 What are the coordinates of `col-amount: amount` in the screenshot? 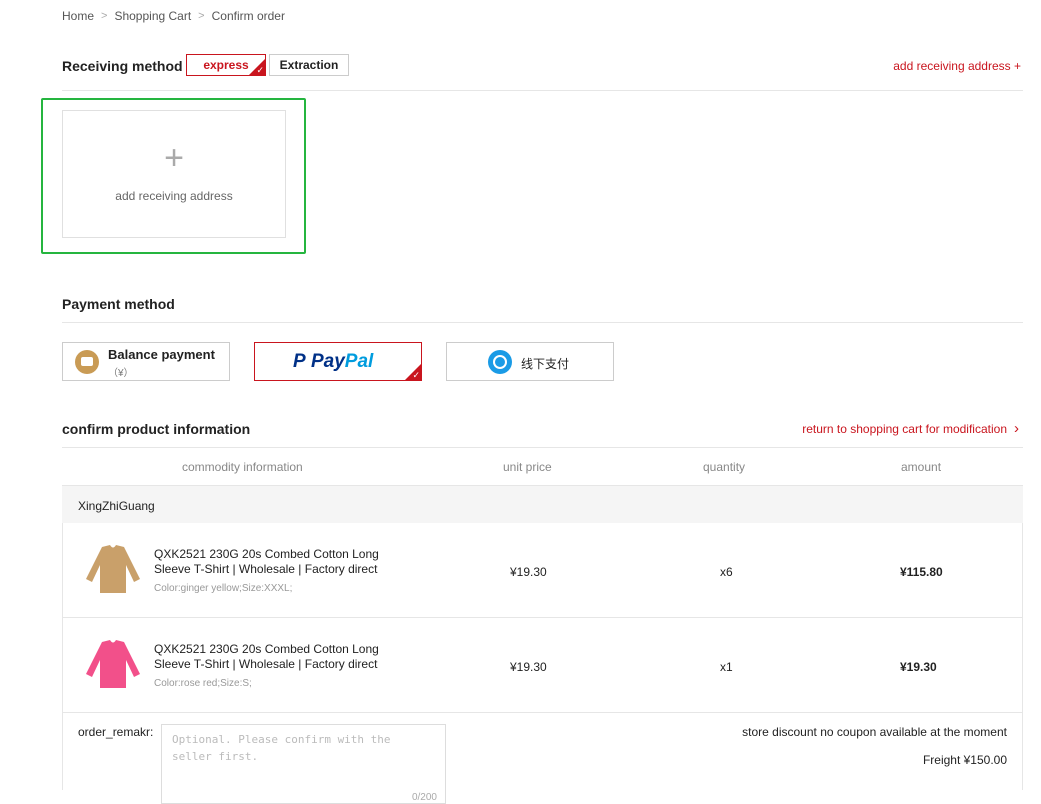 It's located at (921, 467).